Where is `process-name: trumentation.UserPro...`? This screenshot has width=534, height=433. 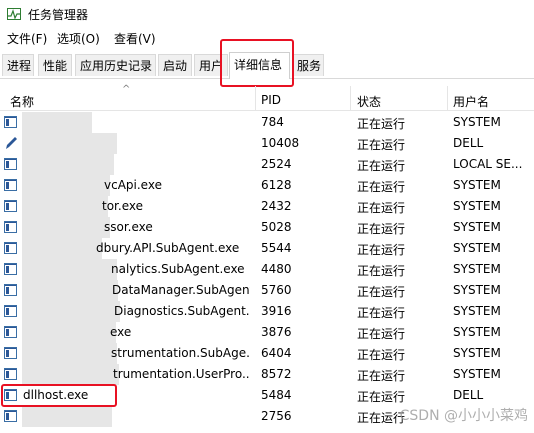
process-name: trumentation.UserPro... is located at coordinates (181, 374).